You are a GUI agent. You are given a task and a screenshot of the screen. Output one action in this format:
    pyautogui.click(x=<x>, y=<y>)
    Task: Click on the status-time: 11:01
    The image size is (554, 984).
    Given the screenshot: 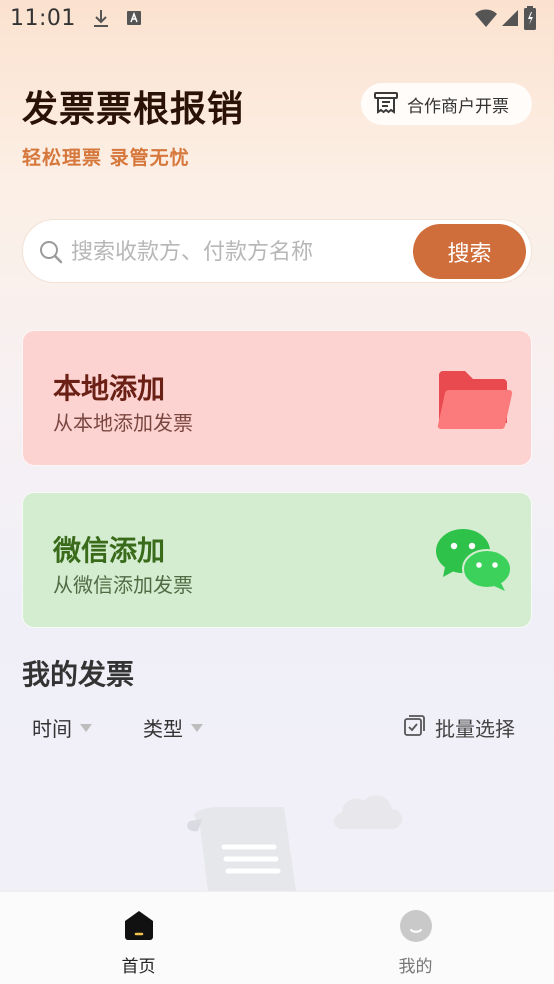 What is the action you would take?
    pyautogui.click(x=43, y=18)
    